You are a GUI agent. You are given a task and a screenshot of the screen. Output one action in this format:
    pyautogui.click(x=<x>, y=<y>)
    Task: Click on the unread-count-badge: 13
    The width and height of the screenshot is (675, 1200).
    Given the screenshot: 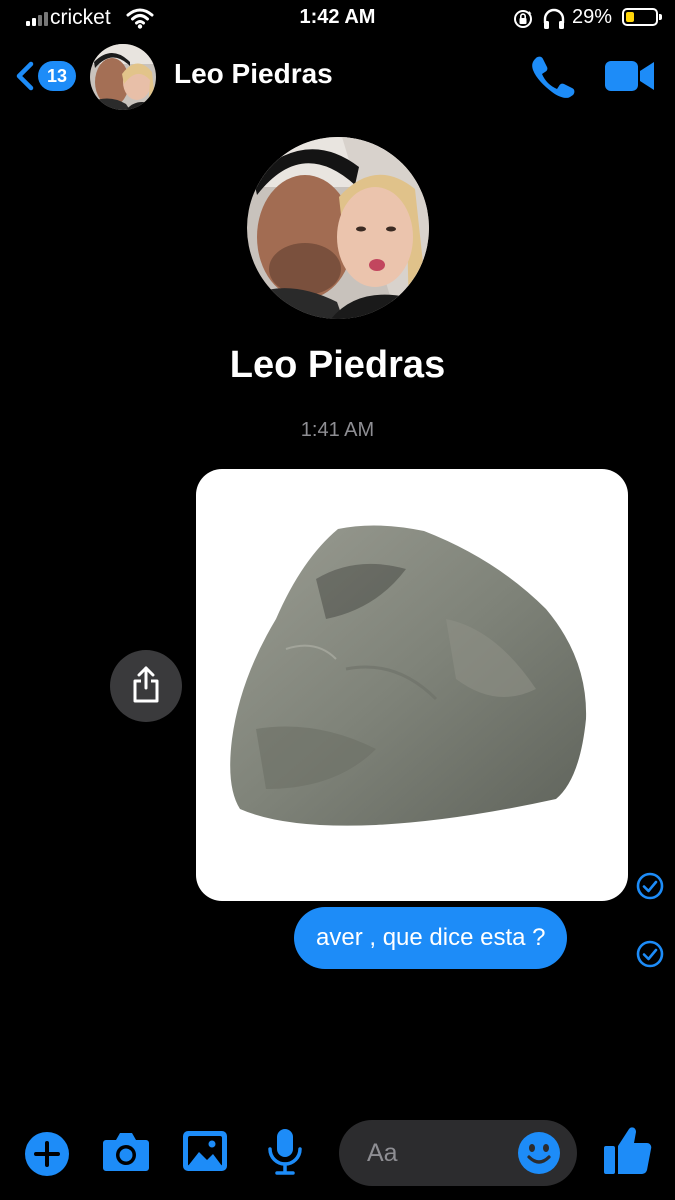 What is the action you would take?
    pyautogui.click(x=57, y=76)
    